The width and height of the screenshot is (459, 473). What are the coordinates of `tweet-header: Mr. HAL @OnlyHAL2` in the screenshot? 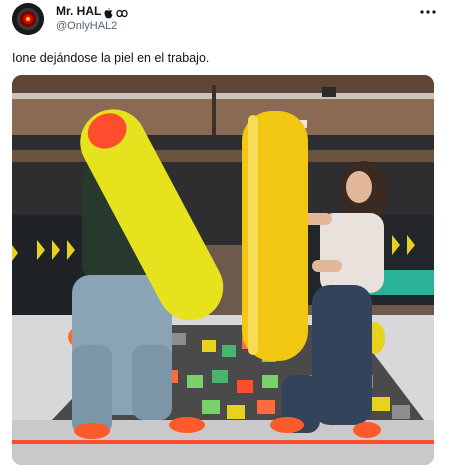 It's located at (92, 19).